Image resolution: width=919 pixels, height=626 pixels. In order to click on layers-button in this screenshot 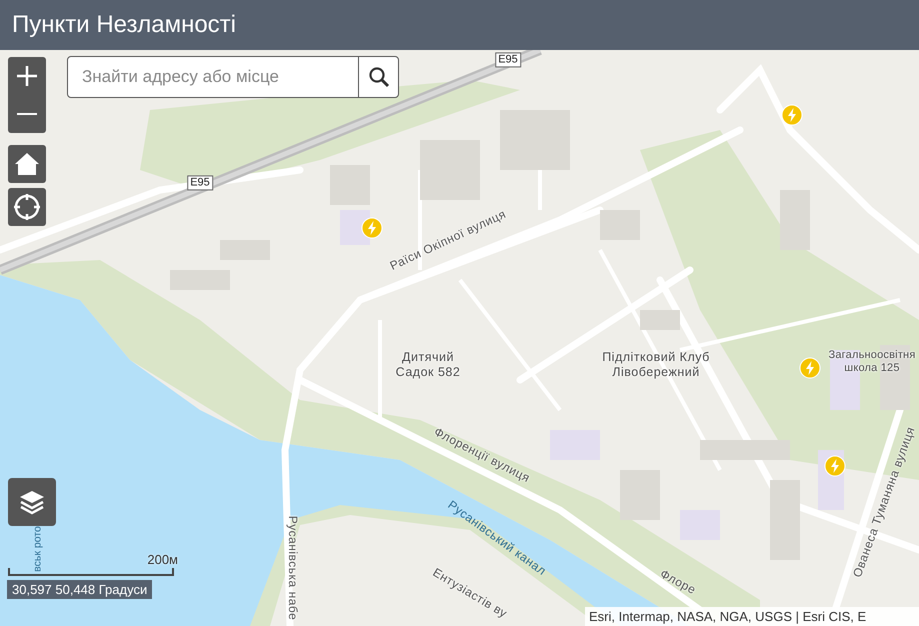, I will do `click(32, 502)`.